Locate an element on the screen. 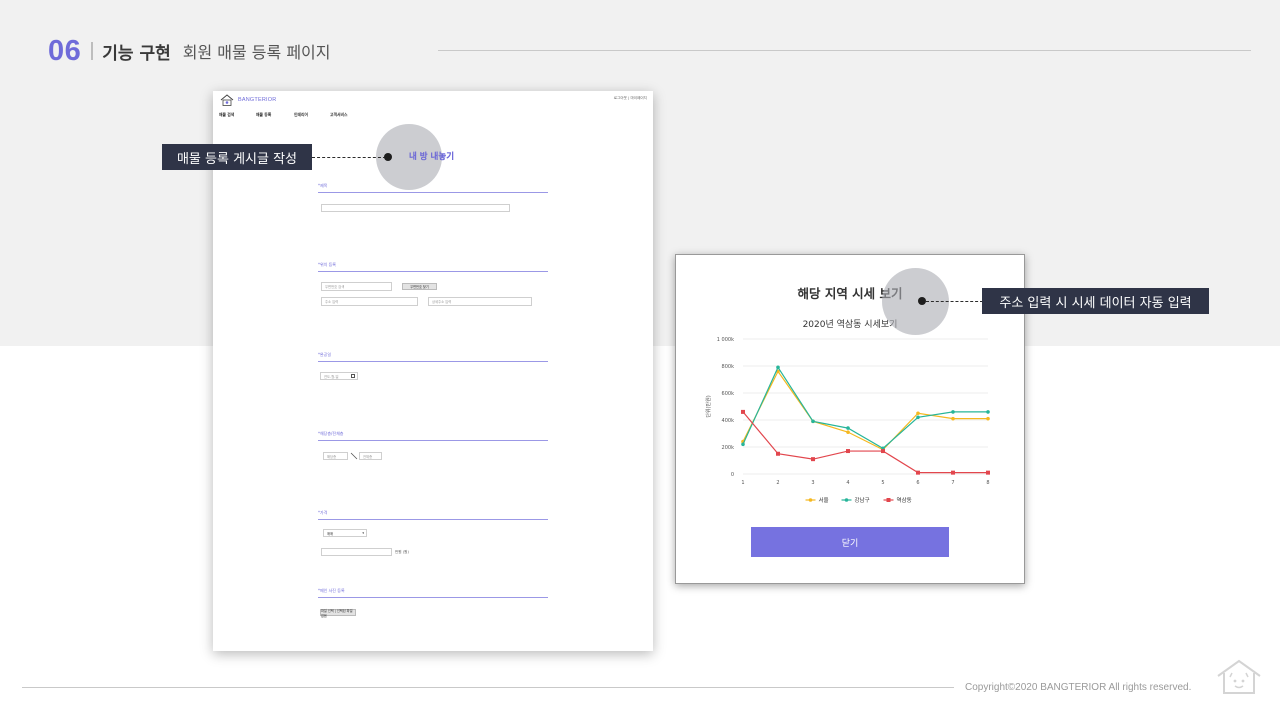 Image resolution: width=1280 pixels, height=720 pixels. location-section: *위치 등록 is located at coordinates (433, 267).